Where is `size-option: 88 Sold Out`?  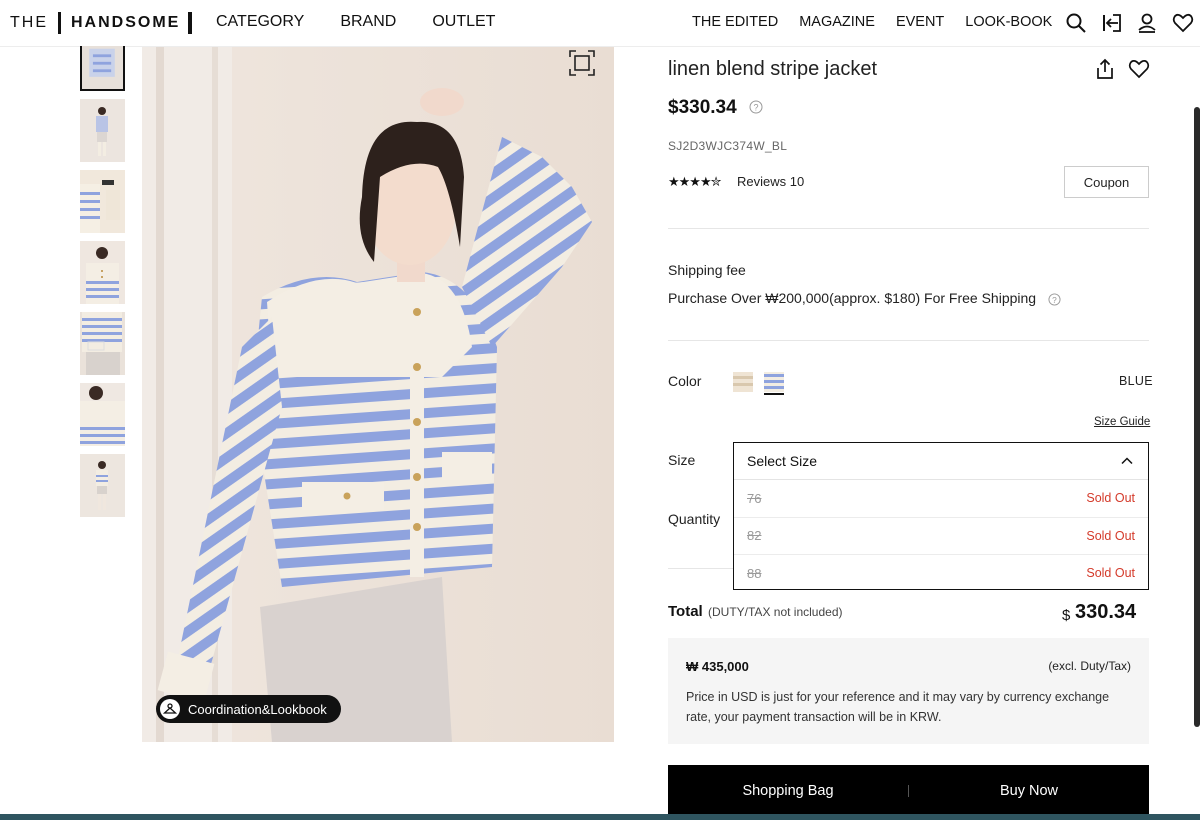 size-option: 88 Sold Out is located at coordinates (941, 573).